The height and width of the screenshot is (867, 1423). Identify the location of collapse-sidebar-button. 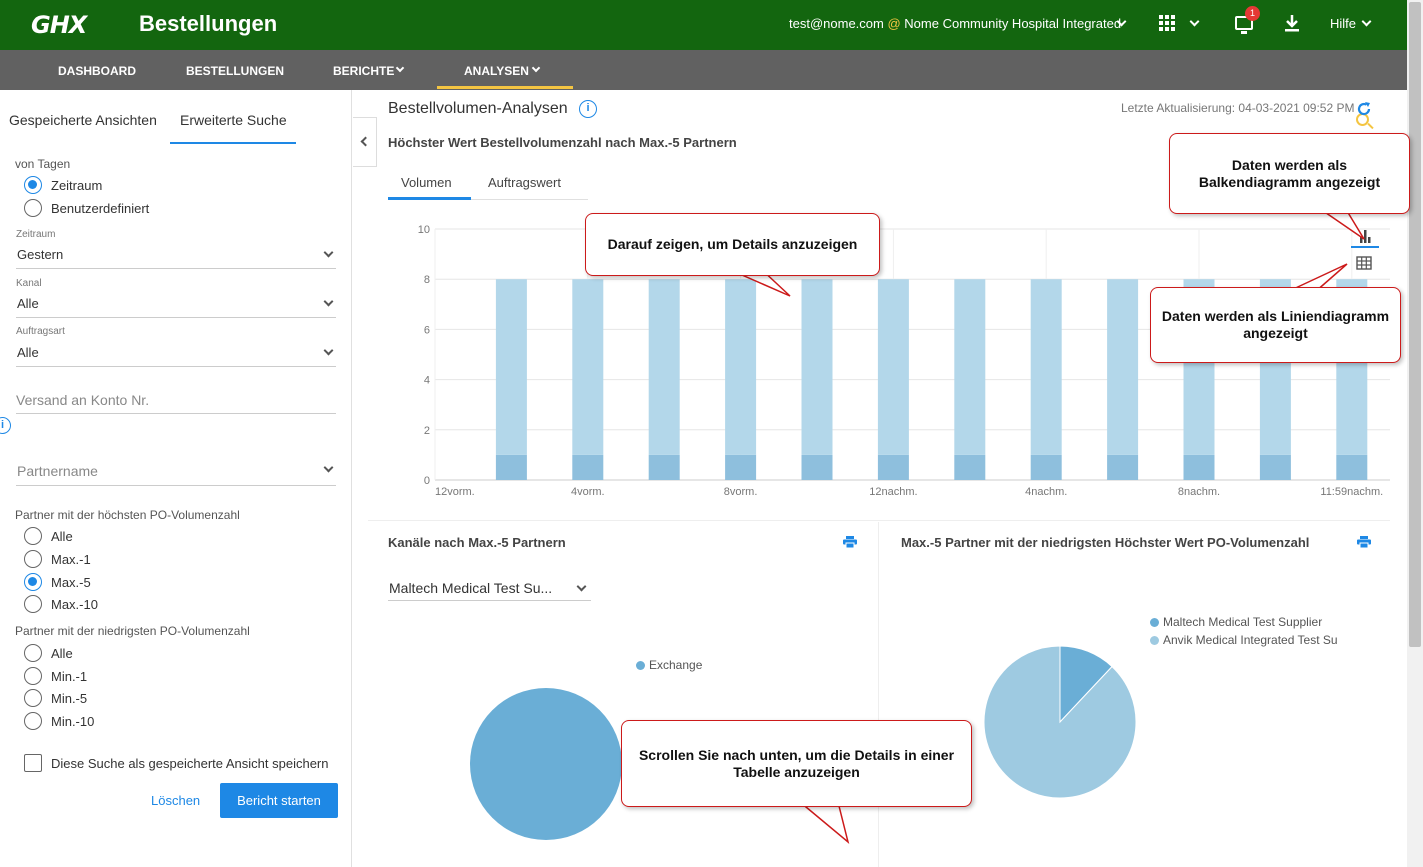
(365, 142).